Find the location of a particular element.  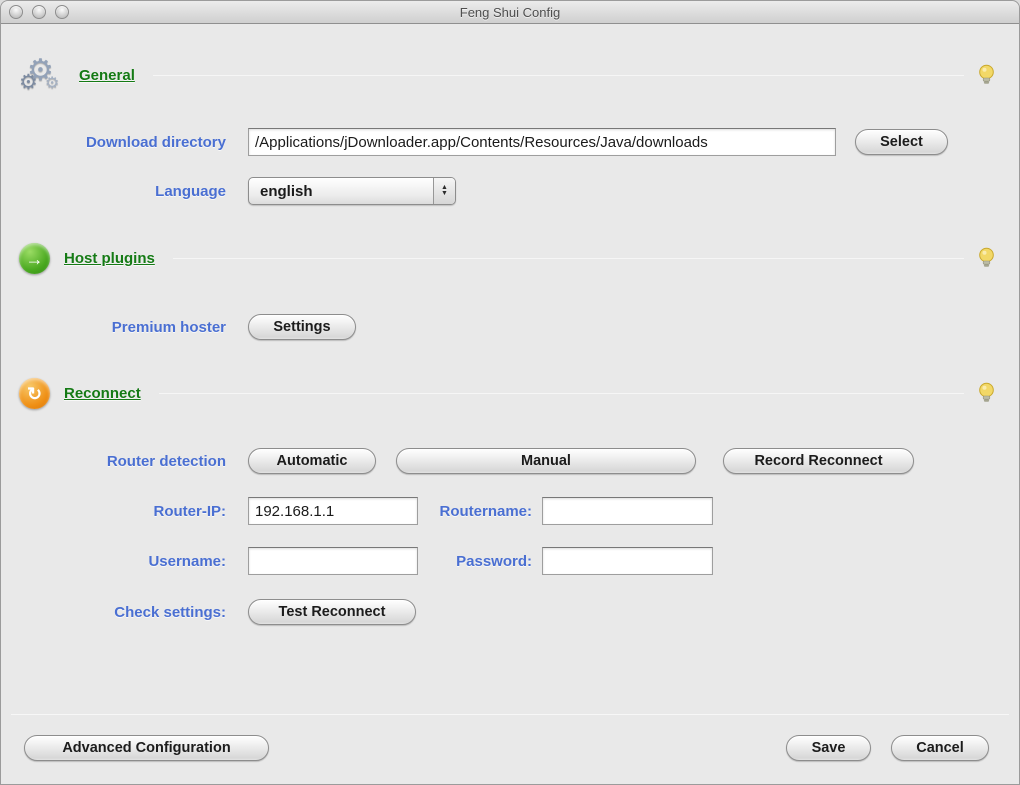

username-label: Username: is located at coordinates (187, 561).